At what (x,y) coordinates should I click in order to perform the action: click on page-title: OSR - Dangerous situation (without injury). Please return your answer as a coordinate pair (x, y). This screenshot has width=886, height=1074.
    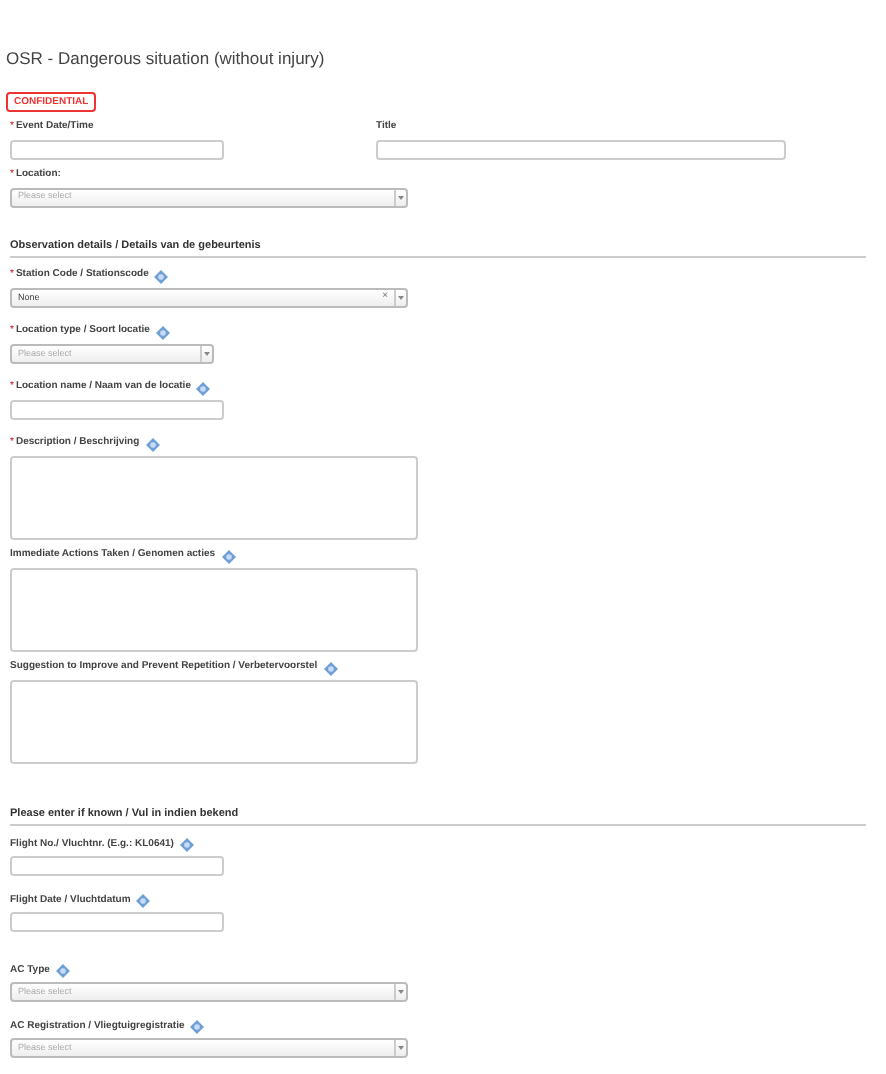
    Looking at the image, I should click on (165, 59).